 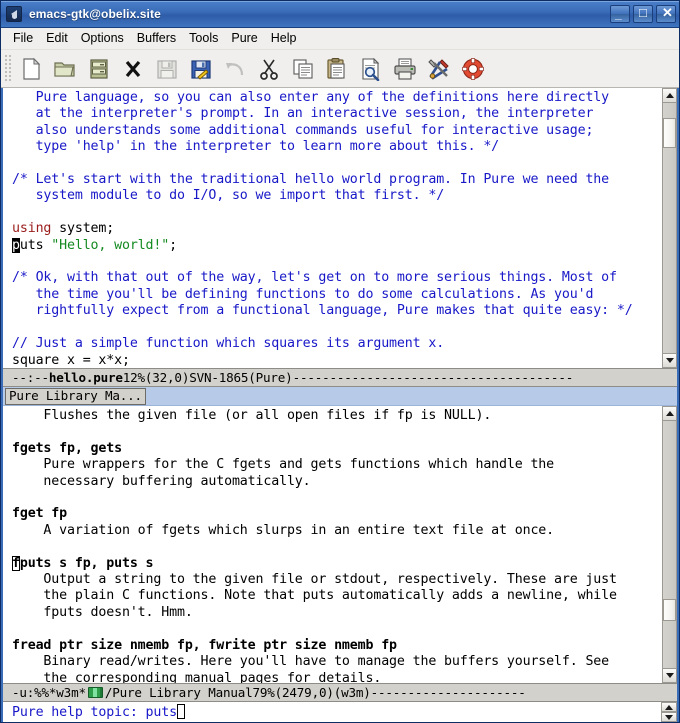 I want to click on minibuffer-prompt: Pure help topic:, so click(x=79, y=712).